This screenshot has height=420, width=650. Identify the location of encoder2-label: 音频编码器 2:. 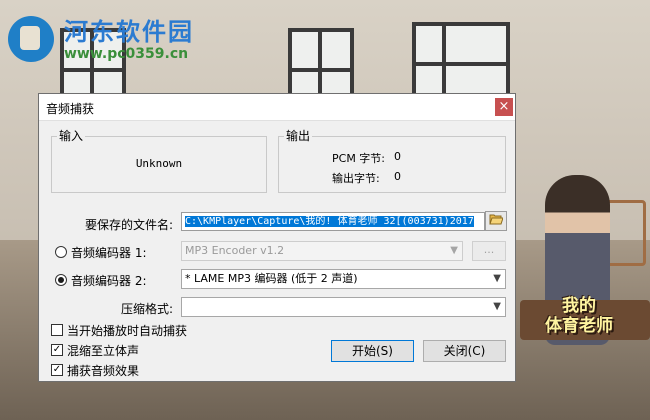
(109, 281).